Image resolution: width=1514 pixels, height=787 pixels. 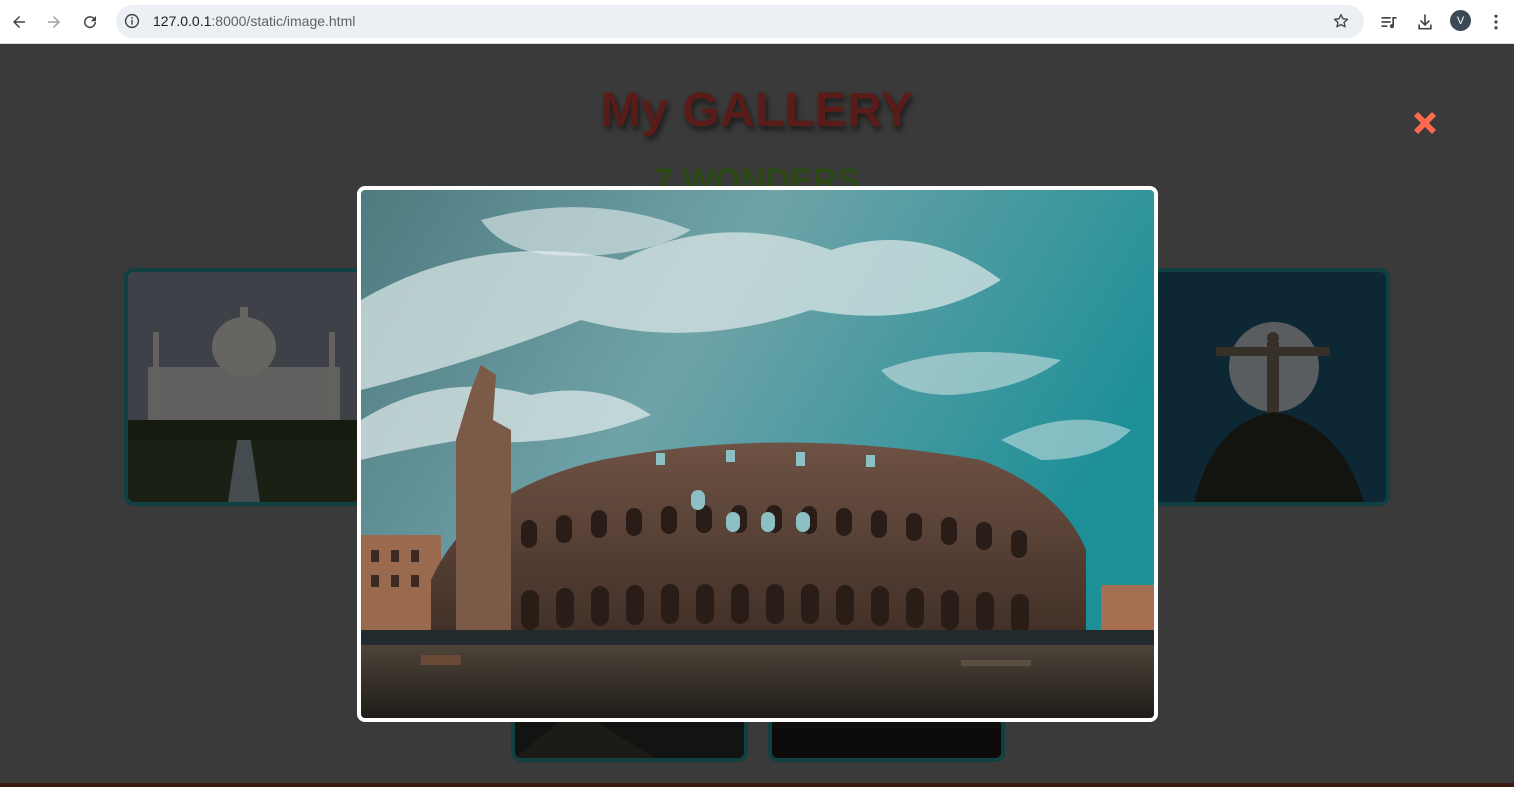 I want to click on reading-list-button, so click(x=1389, y=22).